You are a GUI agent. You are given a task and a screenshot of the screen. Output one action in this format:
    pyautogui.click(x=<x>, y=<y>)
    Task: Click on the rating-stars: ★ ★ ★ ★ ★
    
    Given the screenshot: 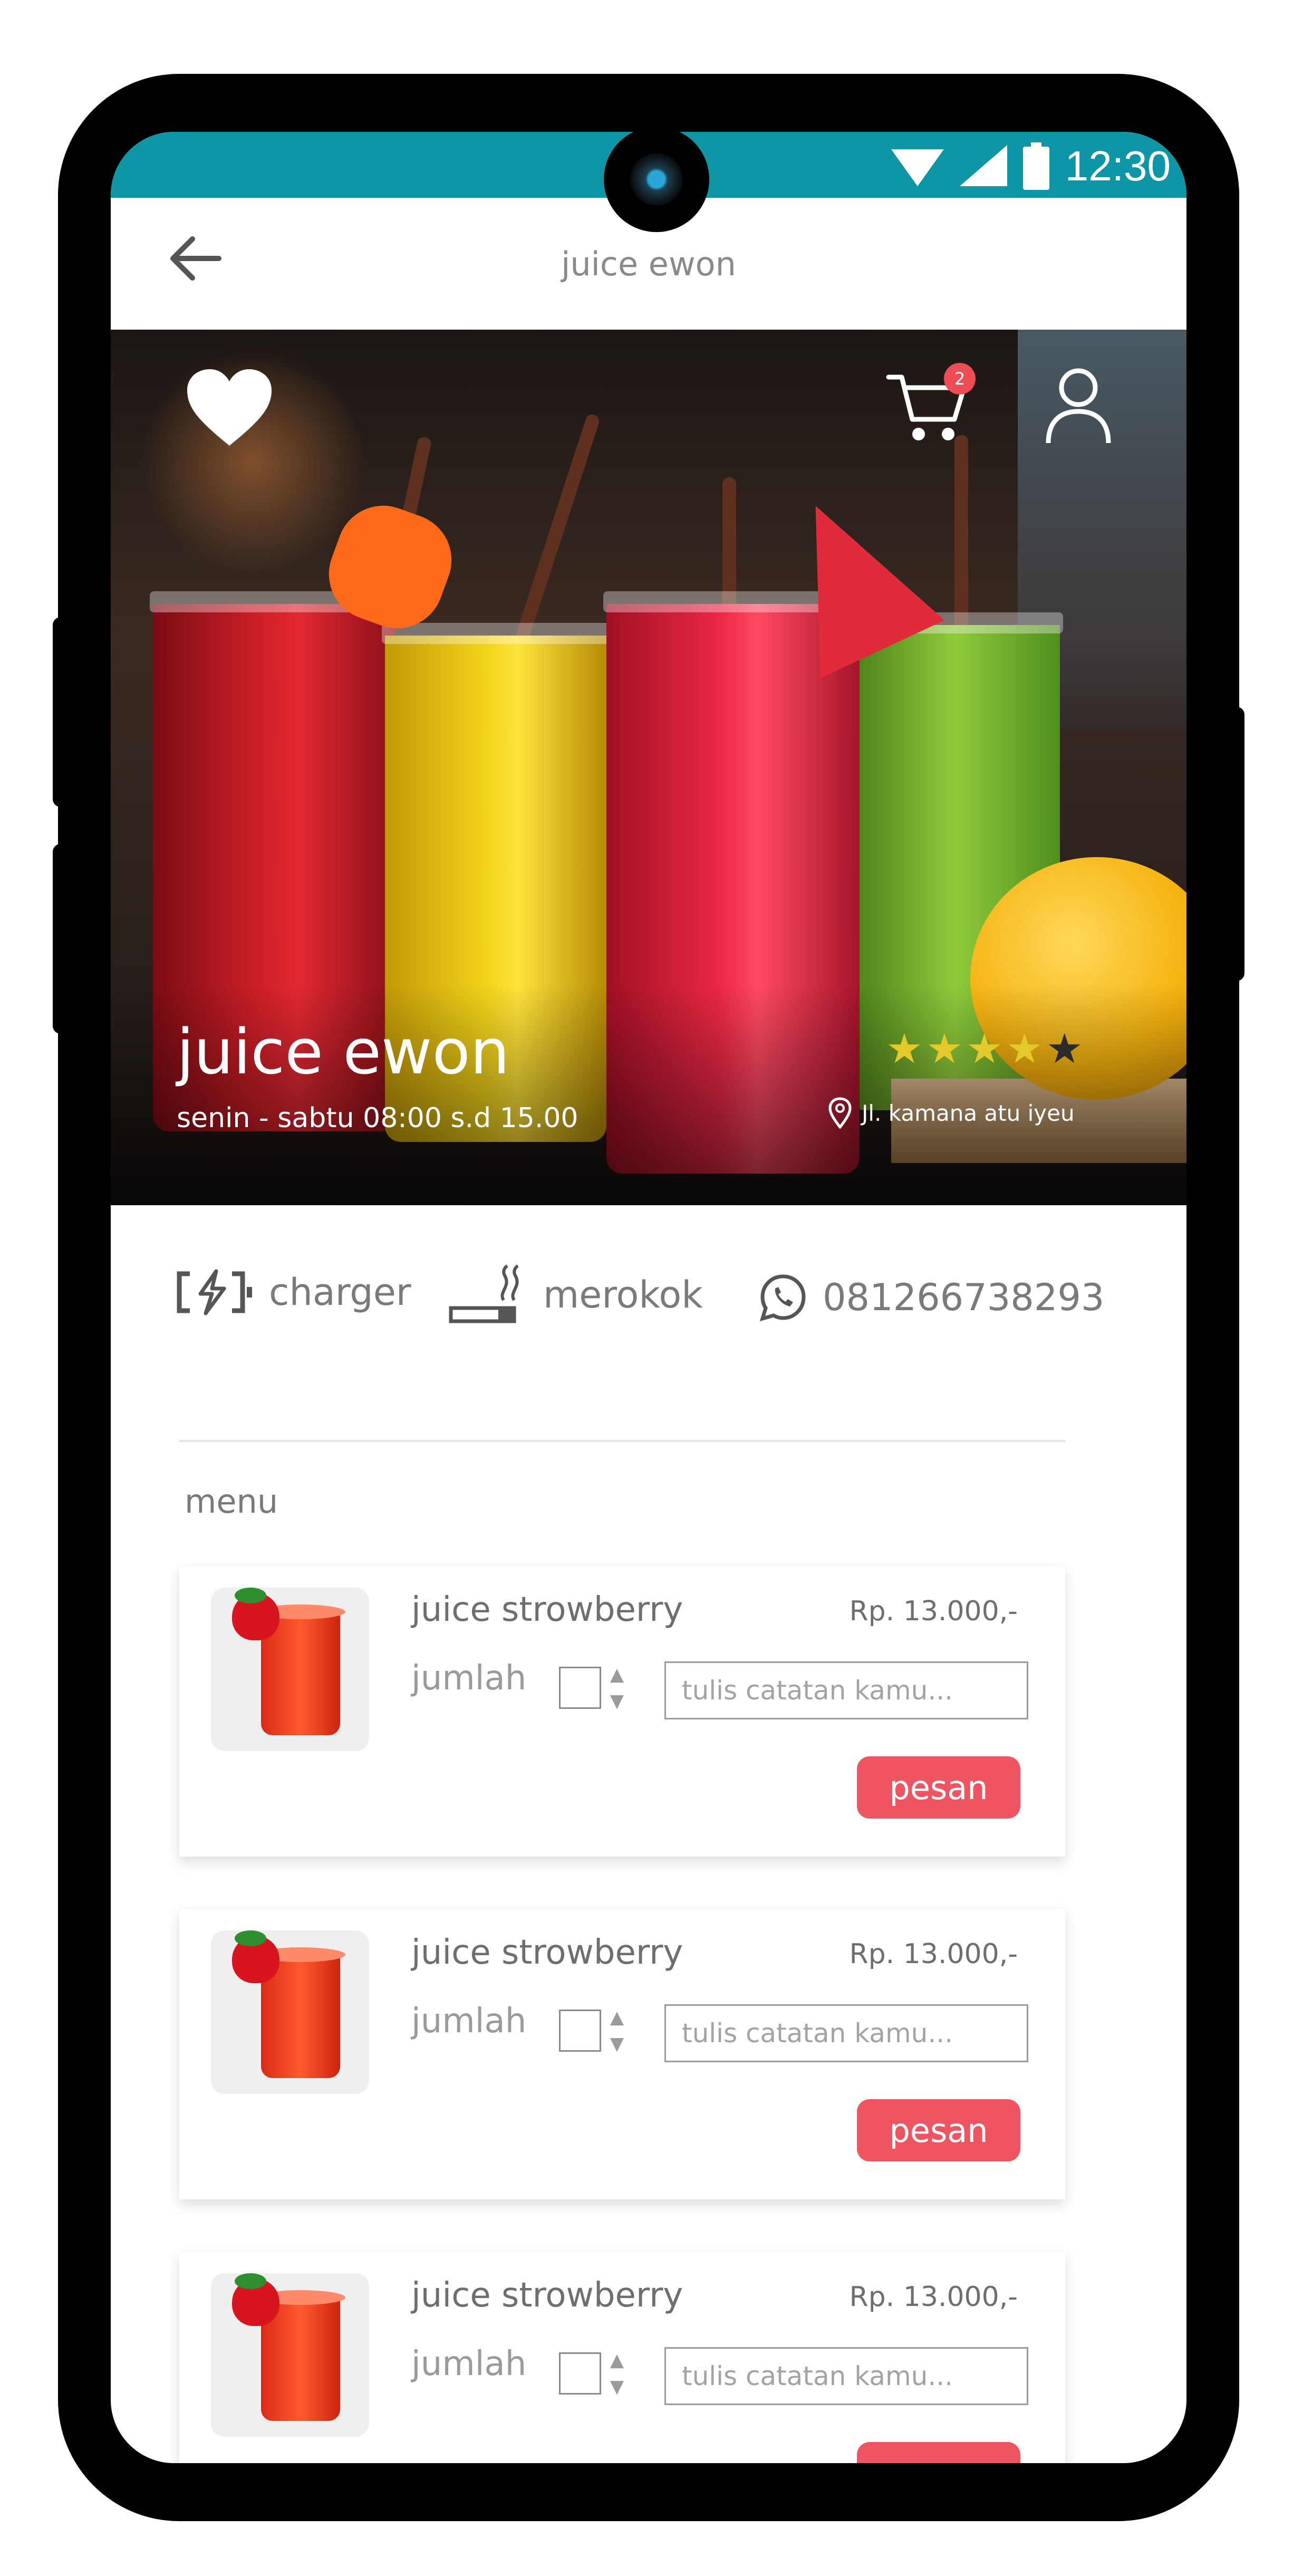 What is the action you would take?
    pyautogui.click(x=984, y=1050)
    